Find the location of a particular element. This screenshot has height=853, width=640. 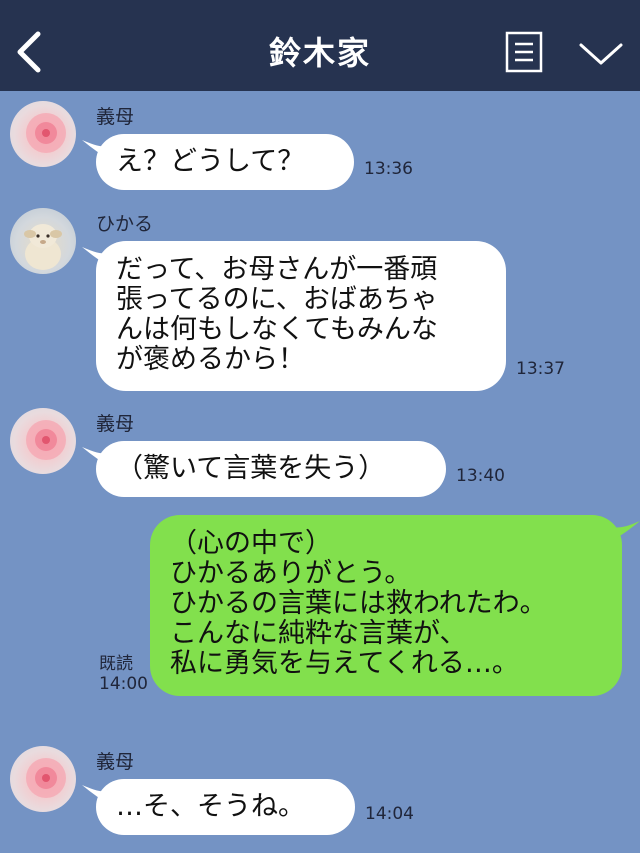

sender-name: ひかる is located at coordinates (125, 224).